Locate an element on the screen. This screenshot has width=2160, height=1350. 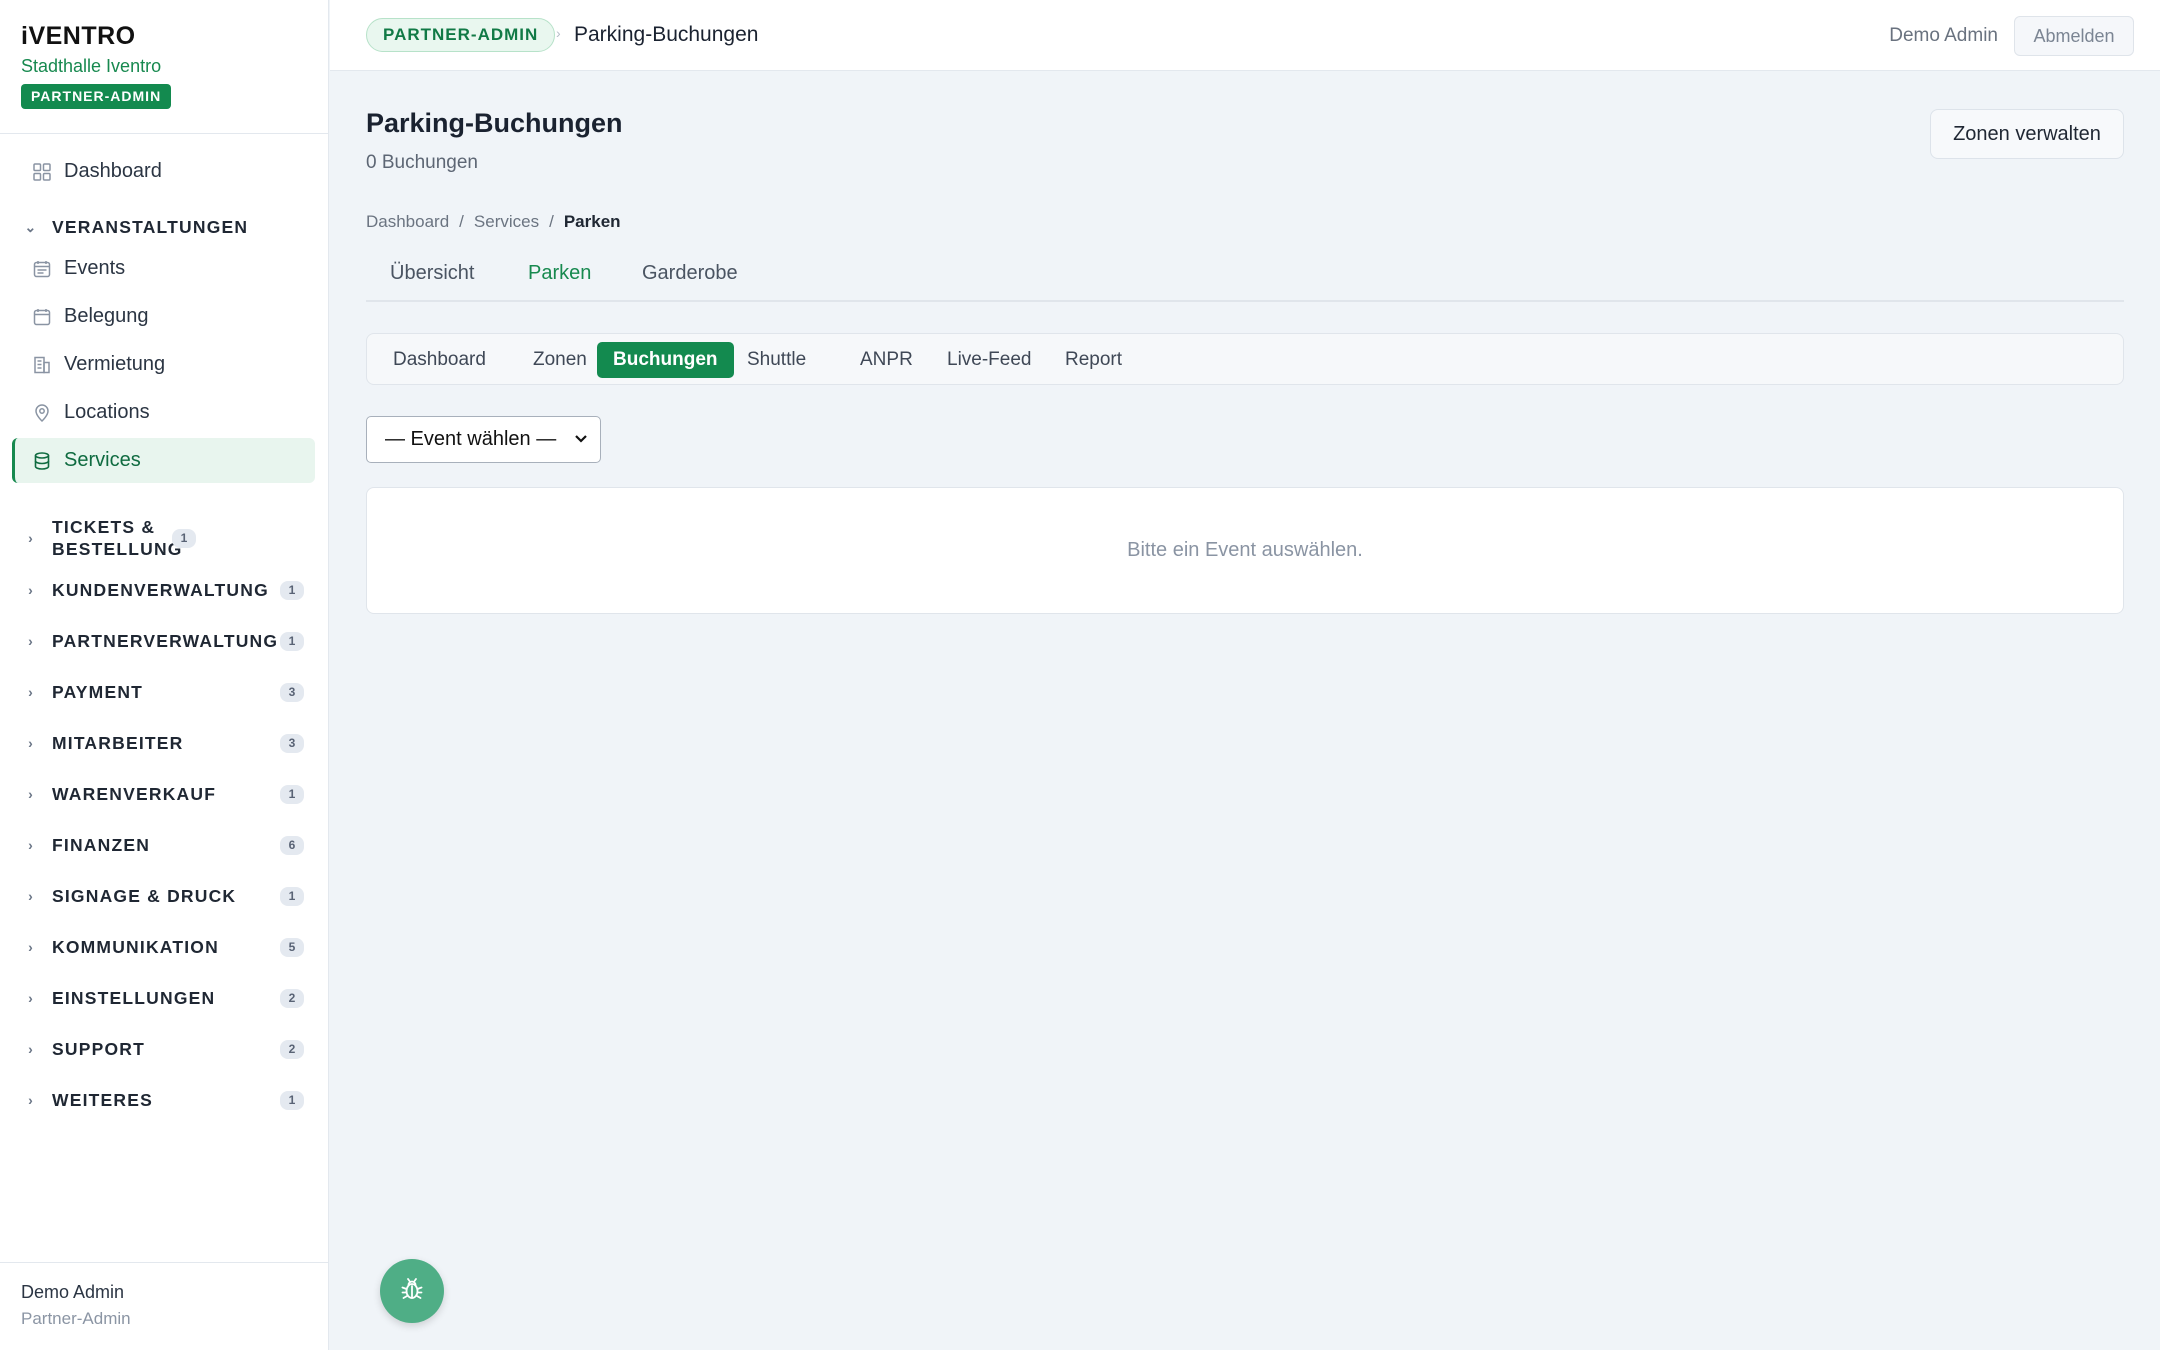
sidebar-group-count: 5 is located at coordinates (292, 947).